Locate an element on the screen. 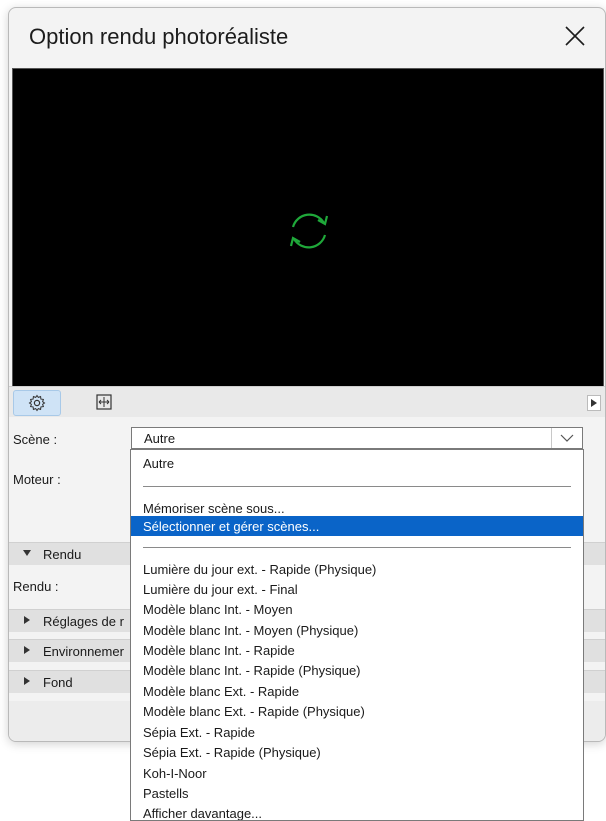 The height and width of the screenshot is (821, 606). dropdown-item-label: Sépia Ext. - Rapide is located at coordinates (199, 732).